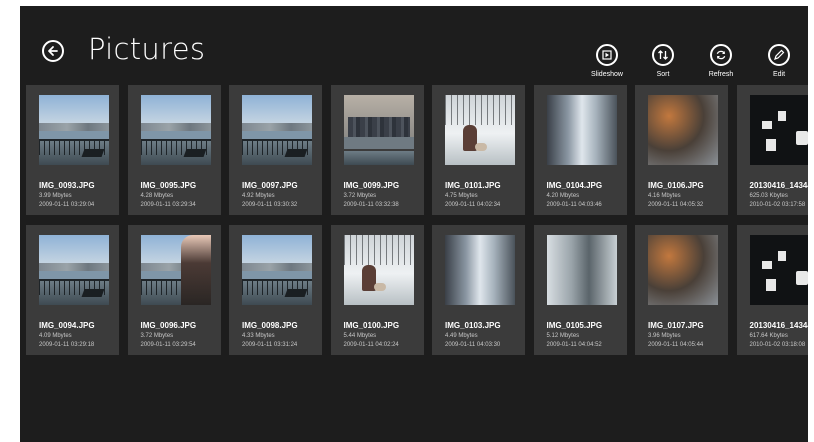 This screenshot has height=442, width=814. What do you see at coordinates (664, 196) in the screenshot?
I see `file-size: 4.16 Mbytes` at bounding box center [664, 196].